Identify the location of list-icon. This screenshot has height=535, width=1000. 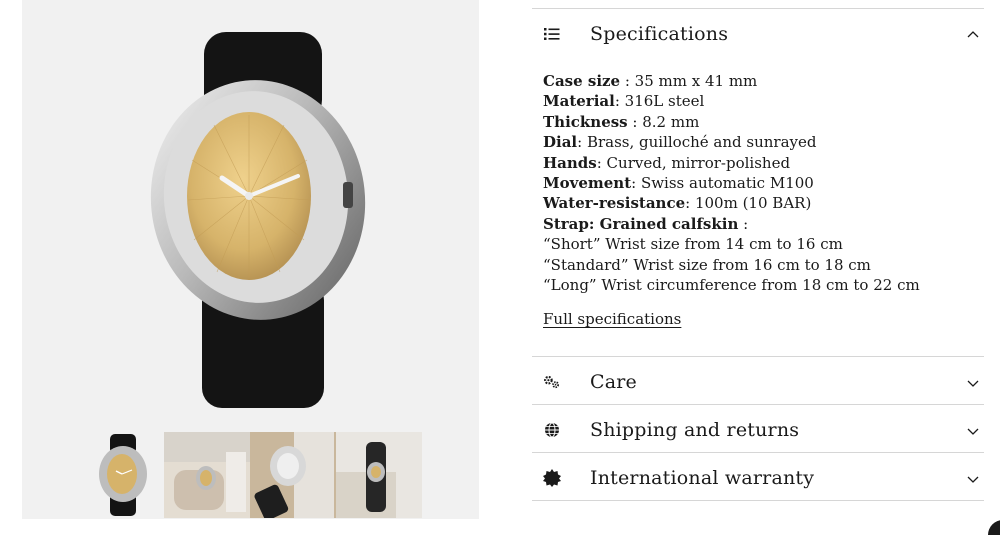
(552, 34).